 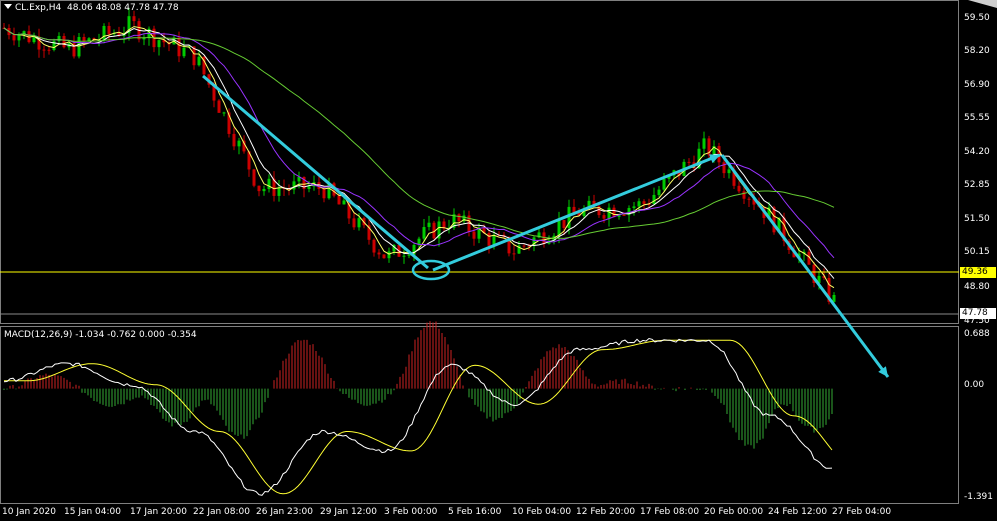 I want to click on time-tick: 15 Jan 04:00, so click(x=92, y=512).